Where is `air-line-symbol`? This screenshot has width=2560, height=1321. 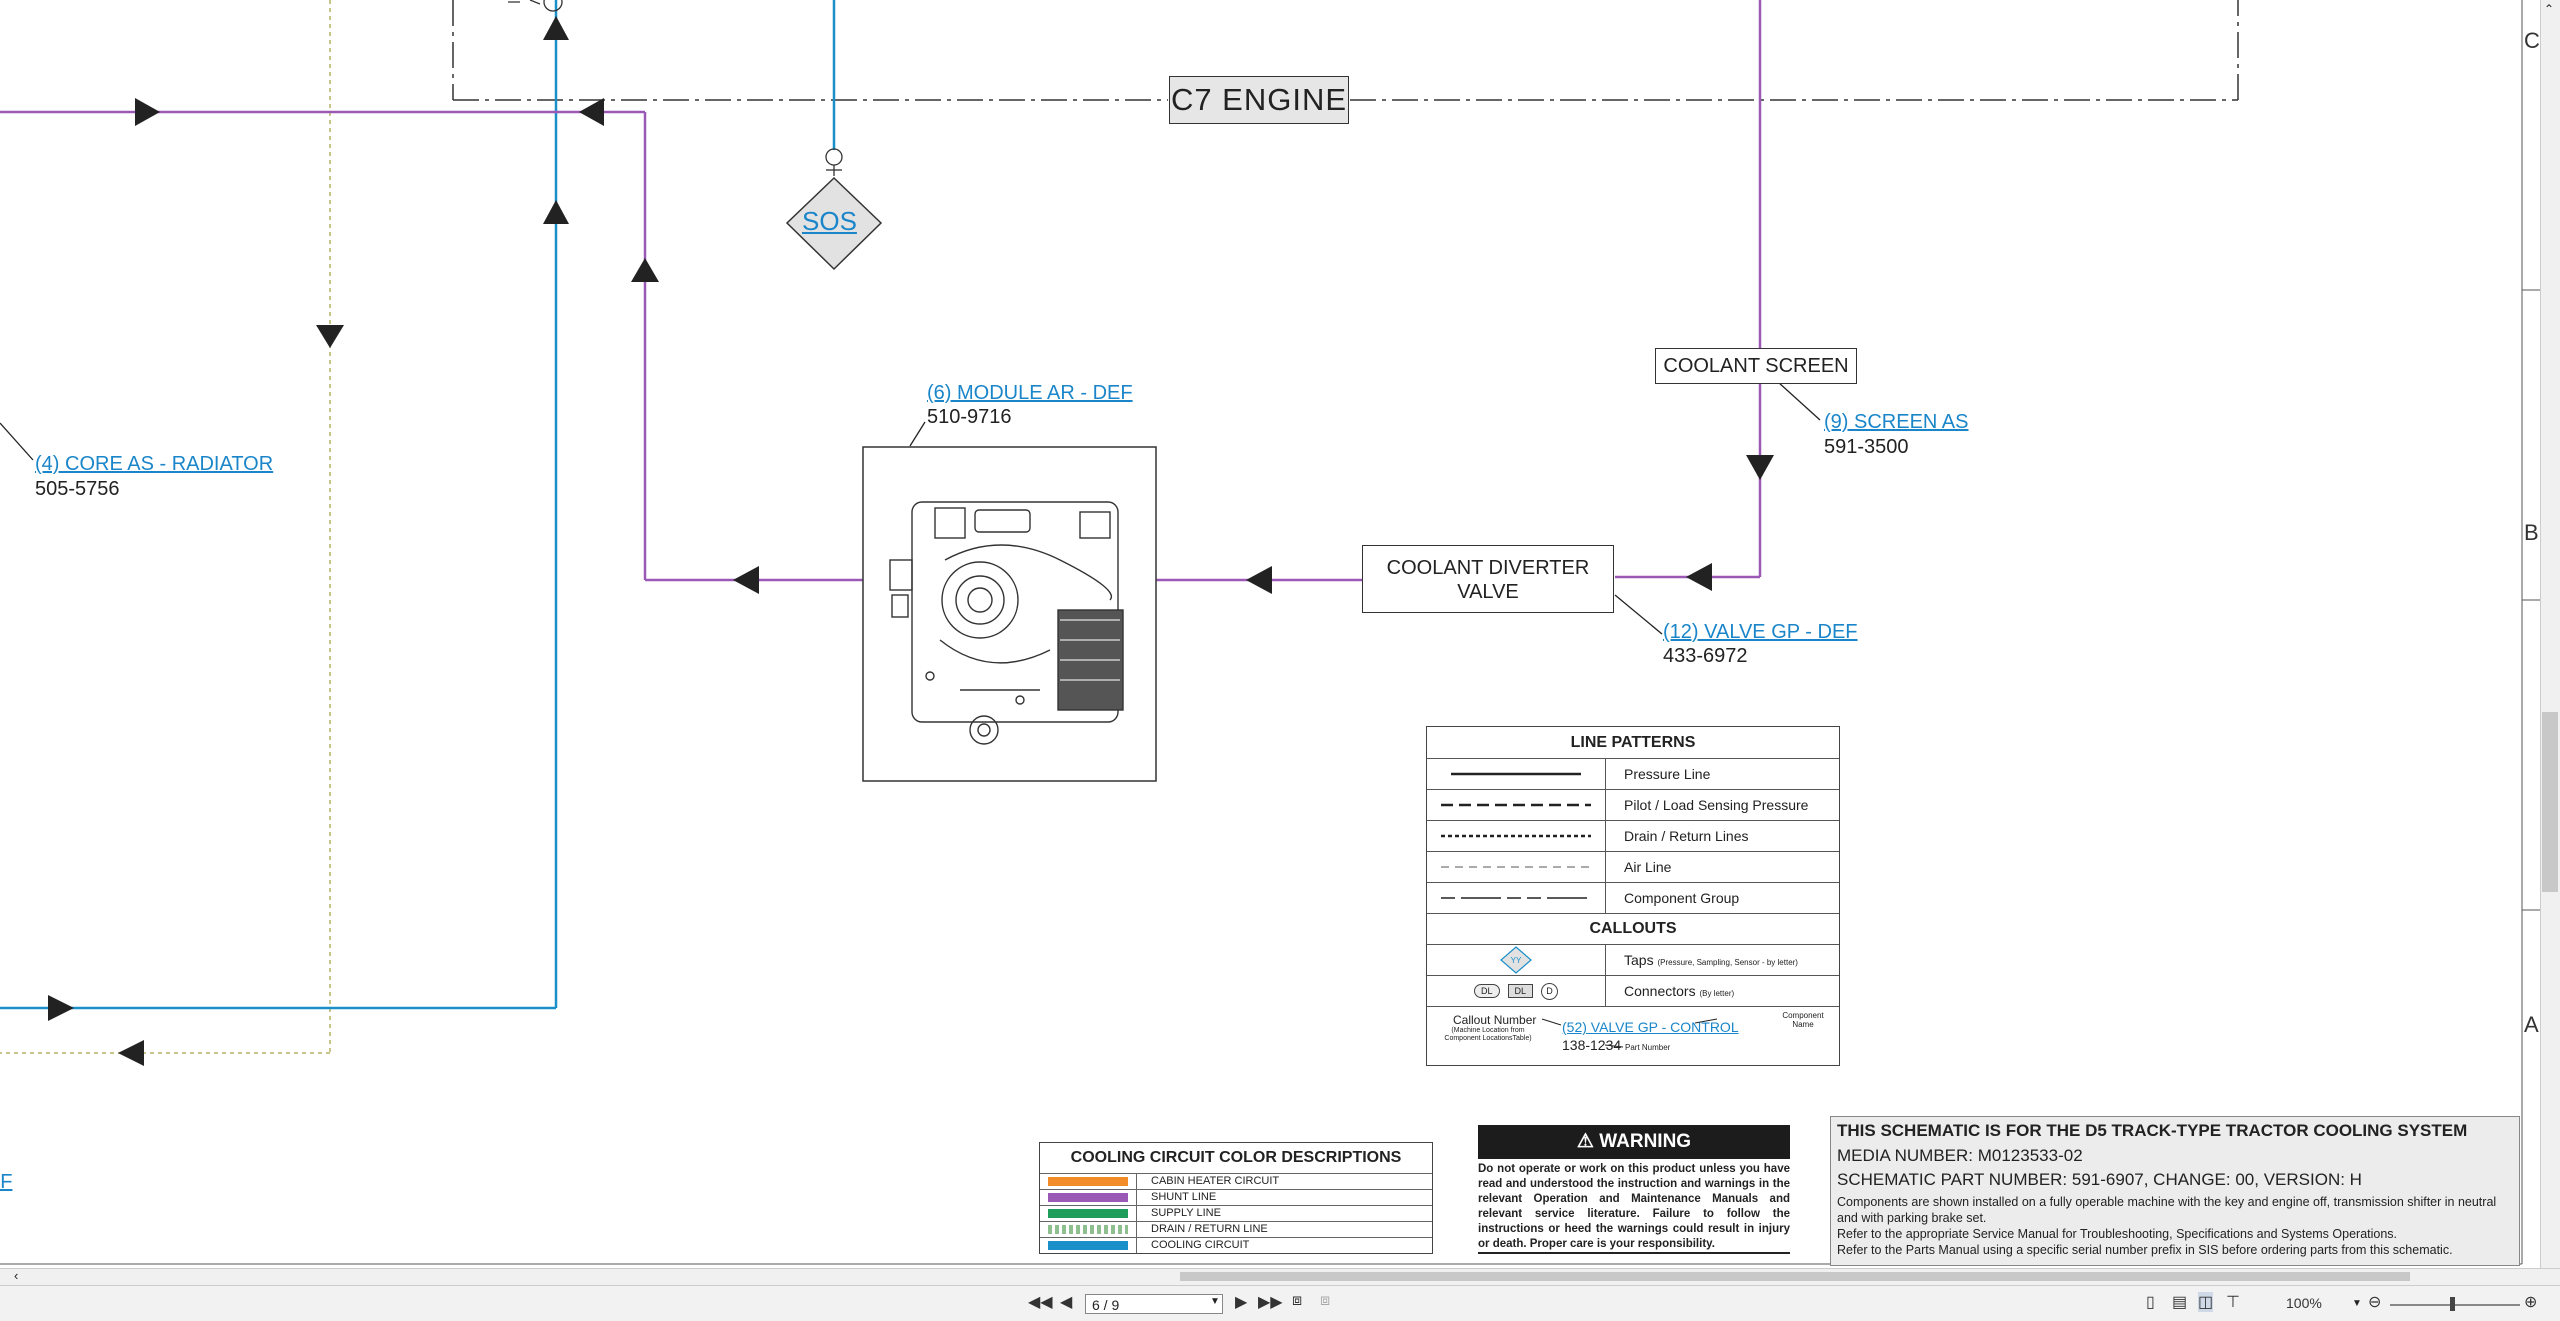 air-line-symbol is located at coordinates (1516, 867).